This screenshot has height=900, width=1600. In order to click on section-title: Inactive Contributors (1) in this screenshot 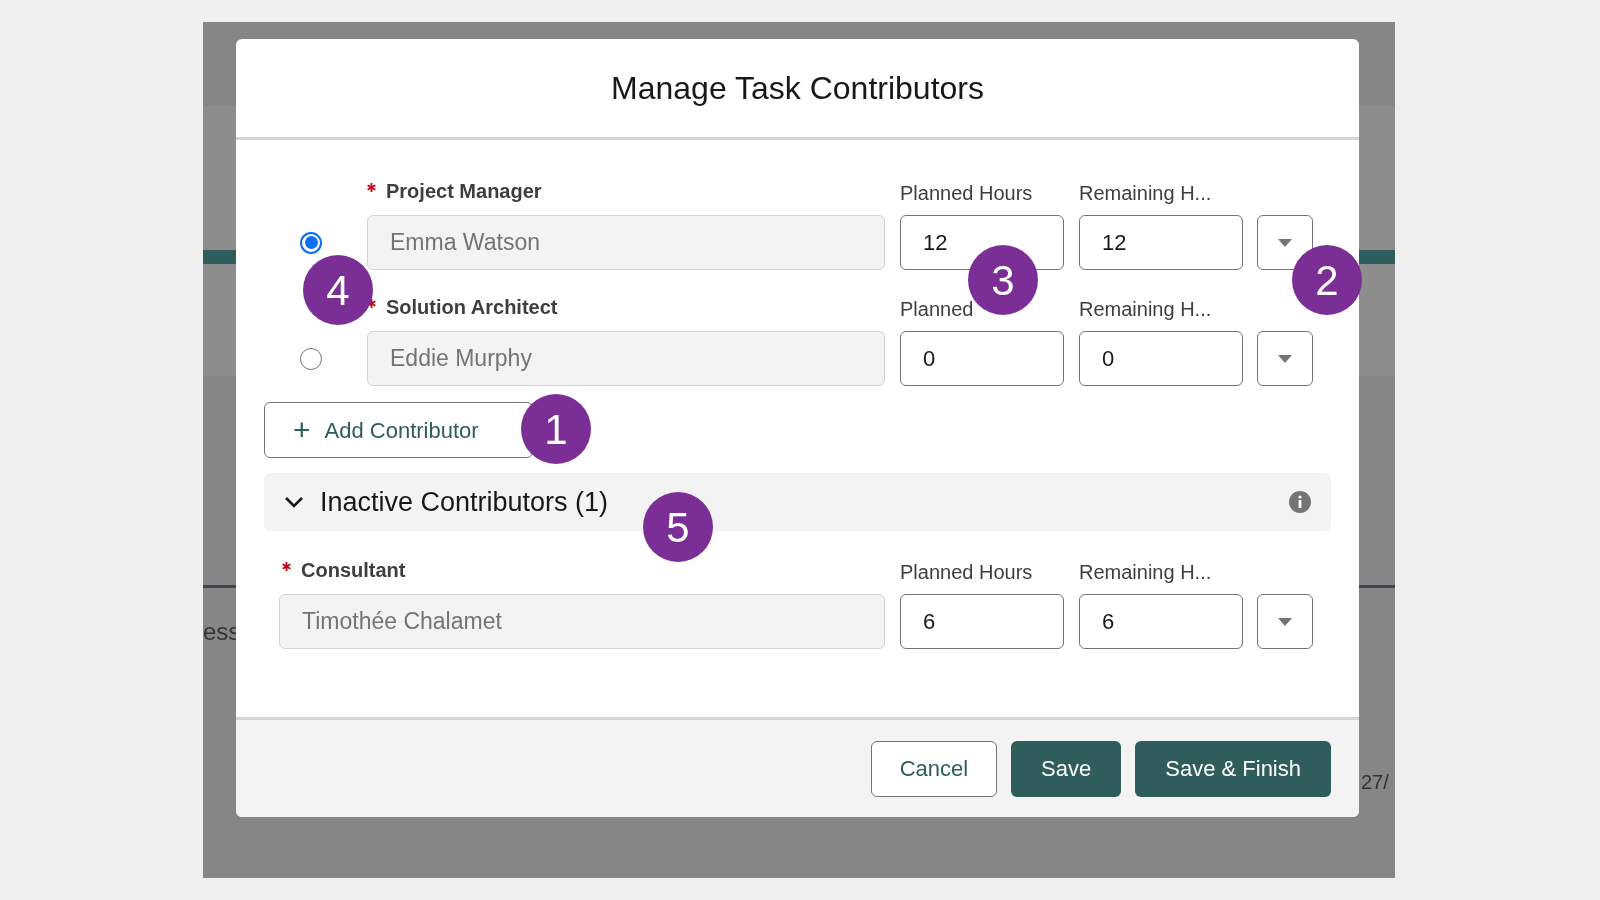, I will do `click(465, 502)`.